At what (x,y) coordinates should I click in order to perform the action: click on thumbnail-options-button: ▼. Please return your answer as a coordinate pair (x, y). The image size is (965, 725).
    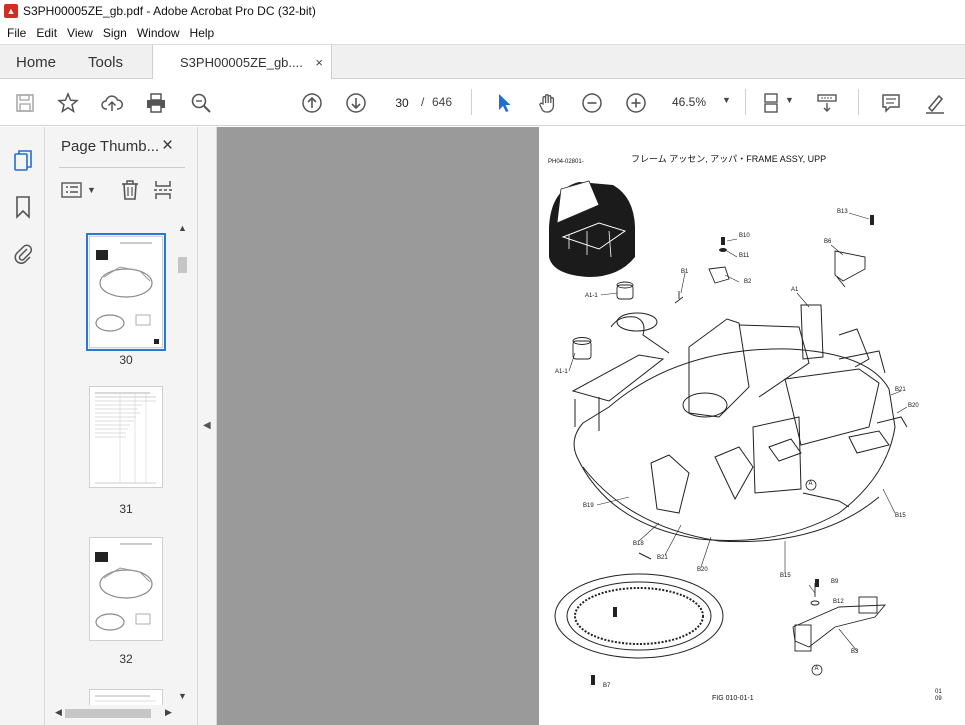
    Looking at the image, I should click on (78, 190).